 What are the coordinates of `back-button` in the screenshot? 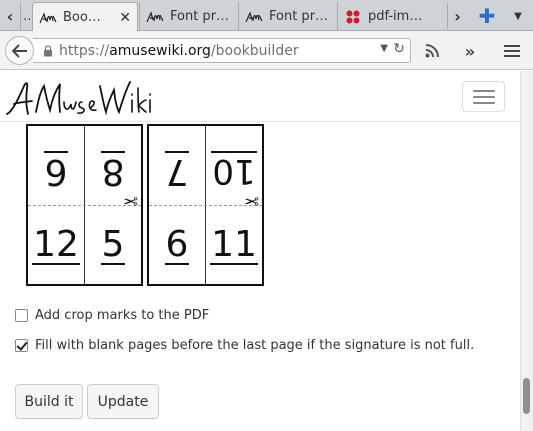 It's located at (19, 50).